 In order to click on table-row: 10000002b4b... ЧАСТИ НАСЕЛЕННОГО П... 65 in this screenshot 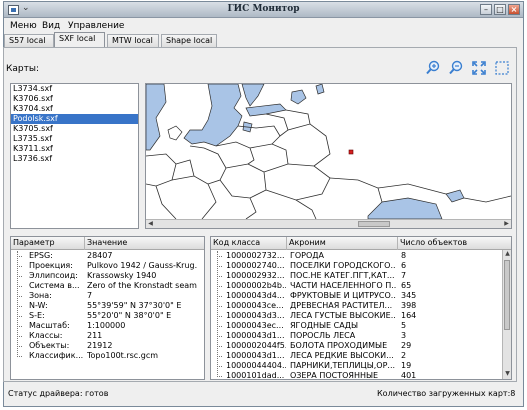, I will do `click(361, 286)`.